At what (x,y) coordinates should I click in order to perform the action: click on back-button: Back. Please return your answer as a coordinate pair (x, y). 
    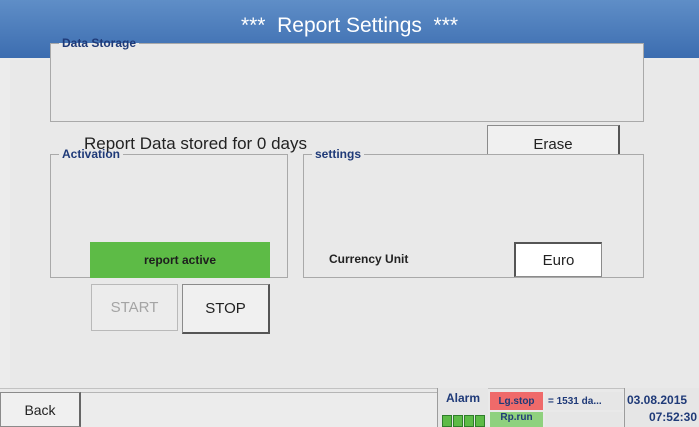
    Looking at the image, I should click on (40, 409).